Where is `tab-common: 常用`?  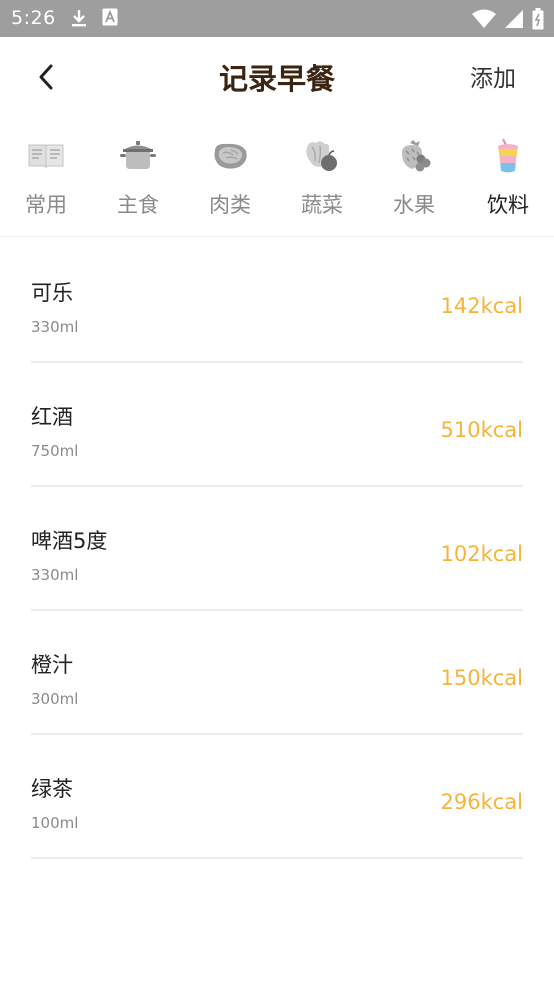
tab-common: 常用 is located at coordinates (46, 180).